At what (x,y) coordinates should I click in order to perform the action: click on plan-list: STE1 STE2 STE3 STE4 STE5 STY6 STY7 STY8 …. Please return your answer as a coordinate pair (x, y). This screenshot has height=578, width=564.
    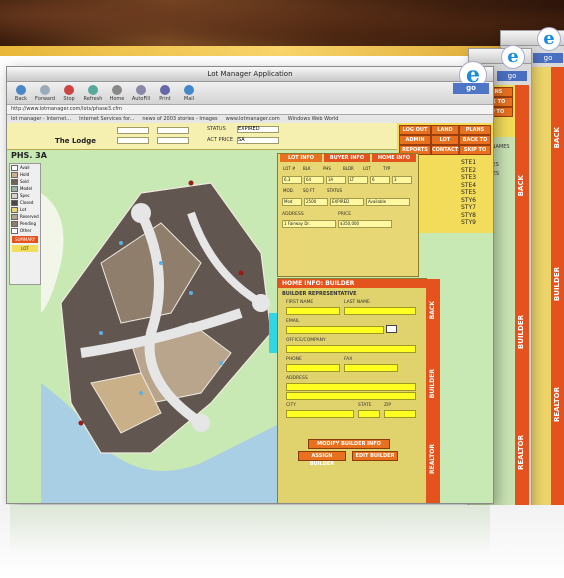
    Looking at the image, I should click on (468, 193).